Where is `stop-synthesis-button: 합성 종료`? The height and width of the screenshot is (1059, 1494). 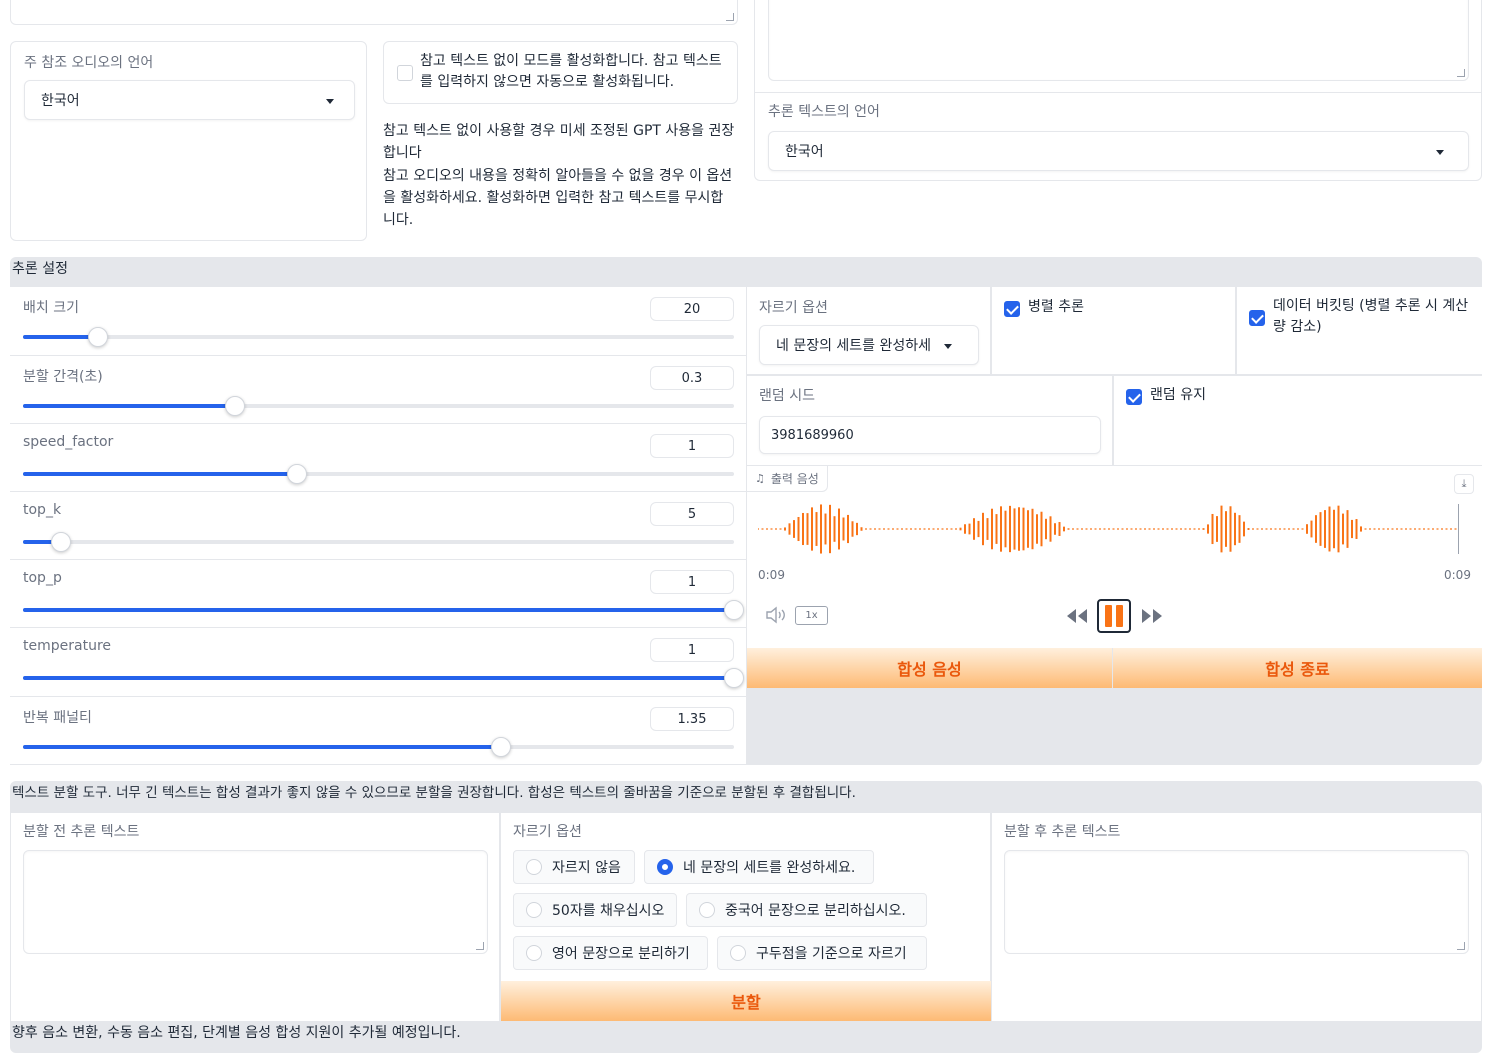
stop-synthesis-button: 합성 종료 is located at coordinates (1297, 668).